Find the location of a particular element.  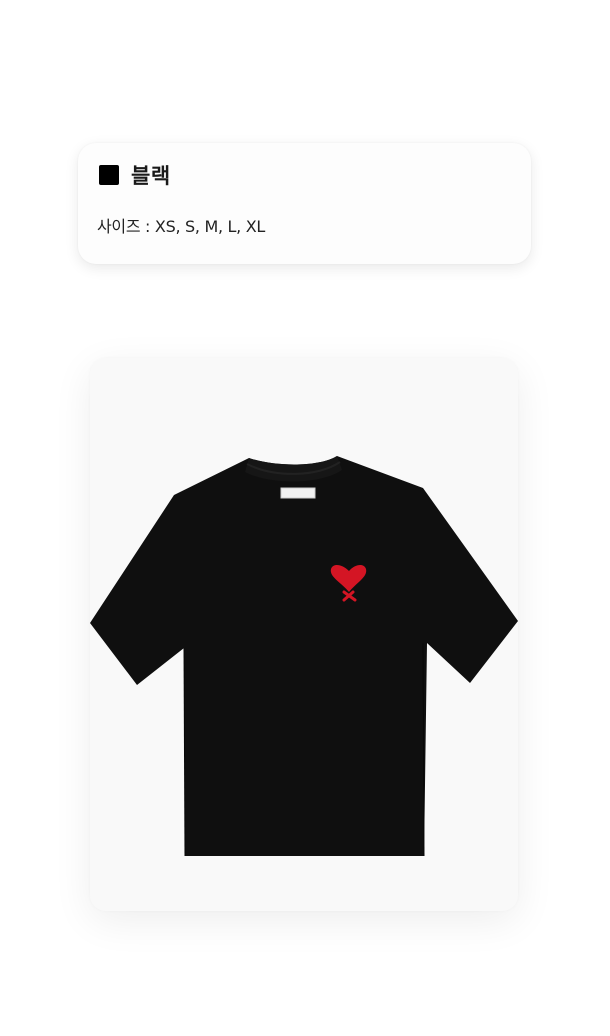

neck-label is located at coordinates (298, 493).